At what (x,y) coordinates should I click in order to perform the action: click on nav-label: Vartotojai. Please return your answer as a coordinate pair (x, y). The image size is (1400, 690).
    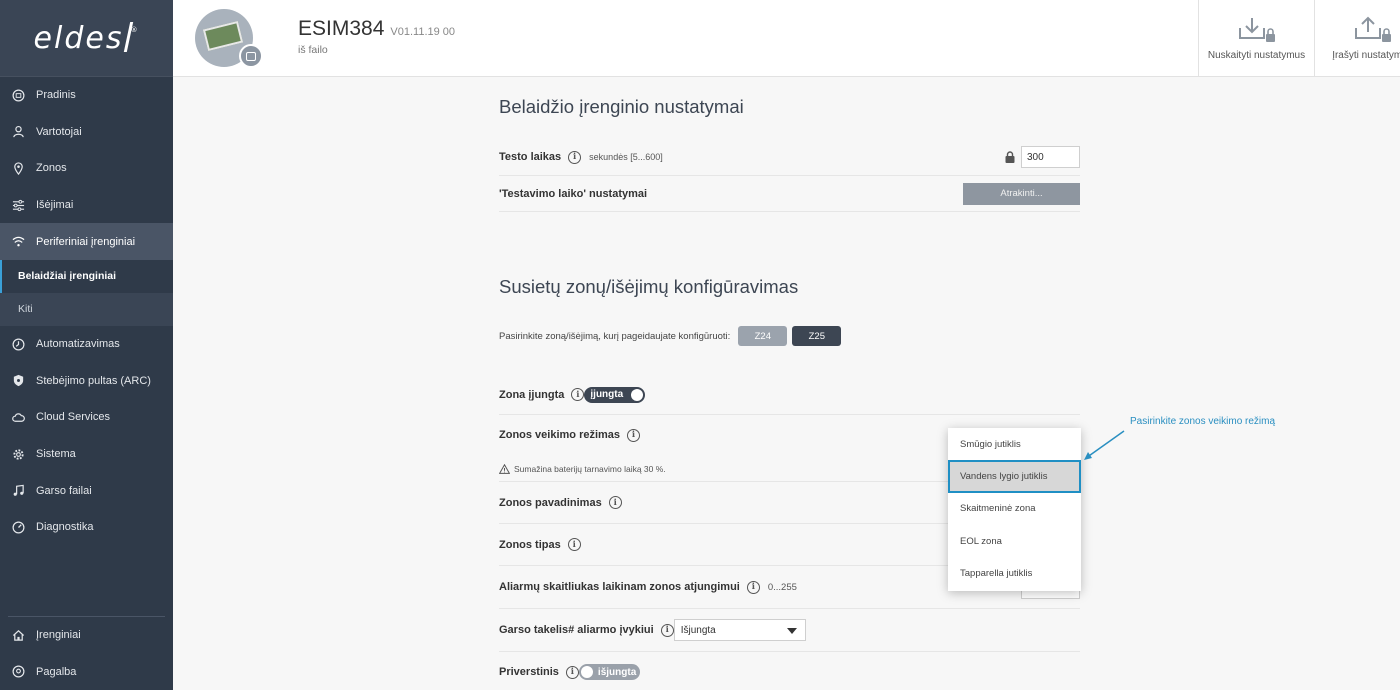
    Looking at the image, I should click on (59, 131).